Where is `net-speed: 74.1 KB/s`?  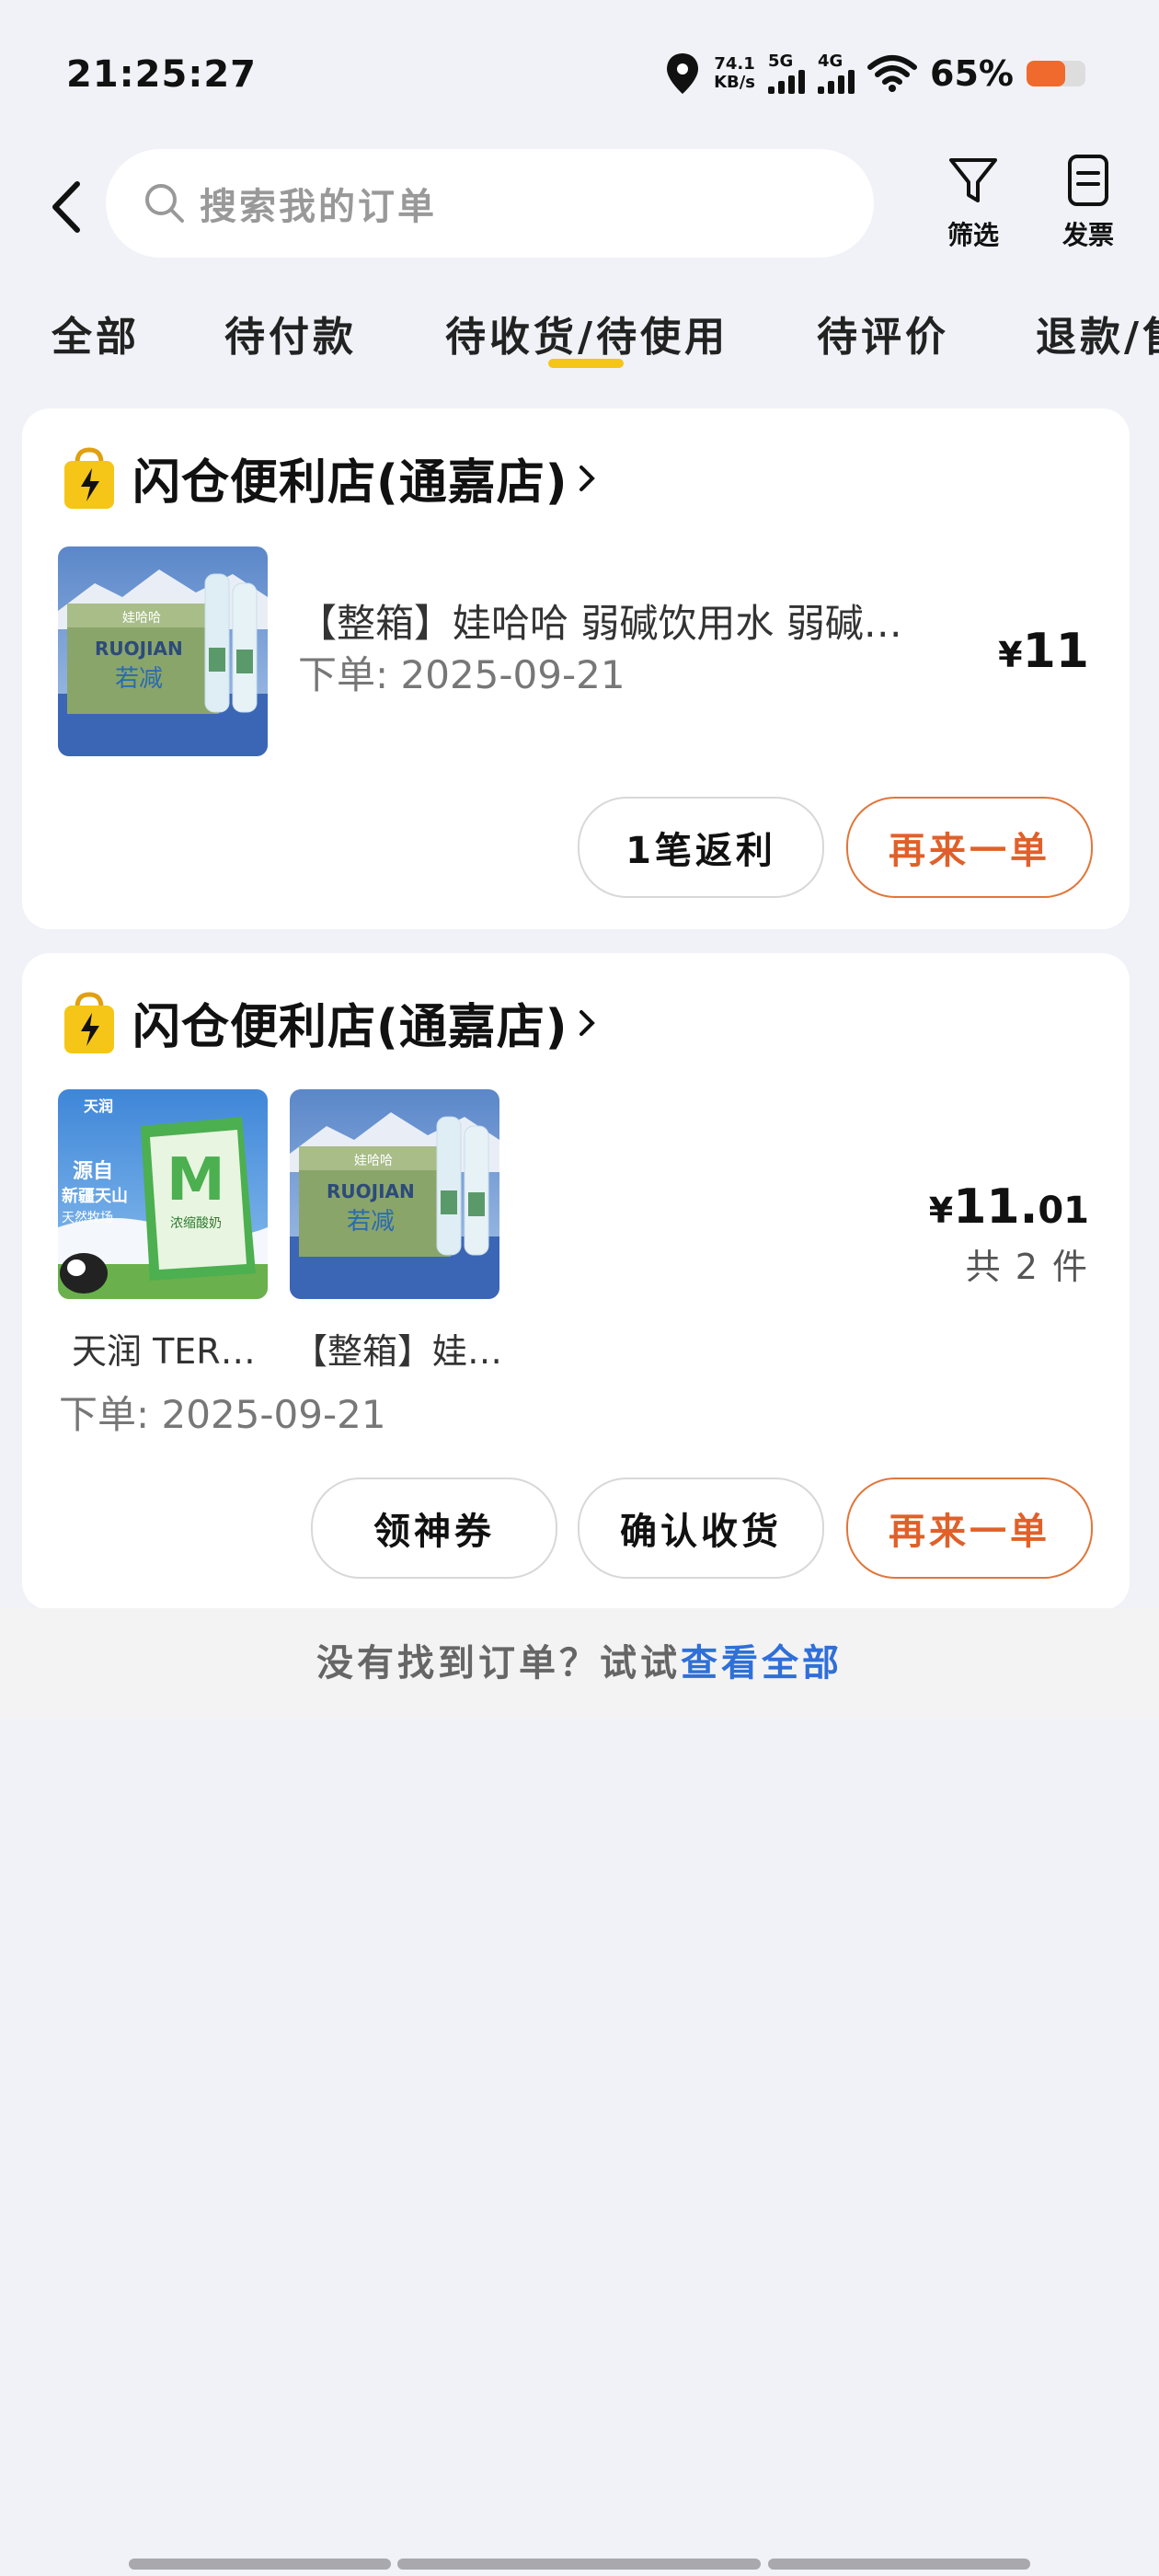 net-speed: 74.1 KB/s is located at coordinates (734, 73).